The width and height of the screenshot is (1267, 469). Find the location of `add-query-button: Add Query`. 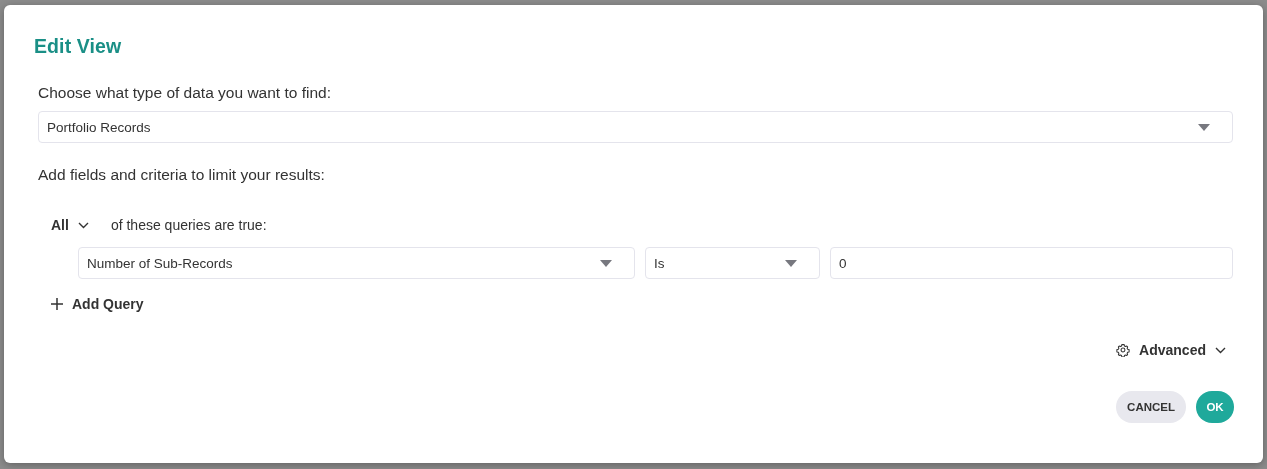

add-query-button: Add Query is located at coordinates (97, 304).